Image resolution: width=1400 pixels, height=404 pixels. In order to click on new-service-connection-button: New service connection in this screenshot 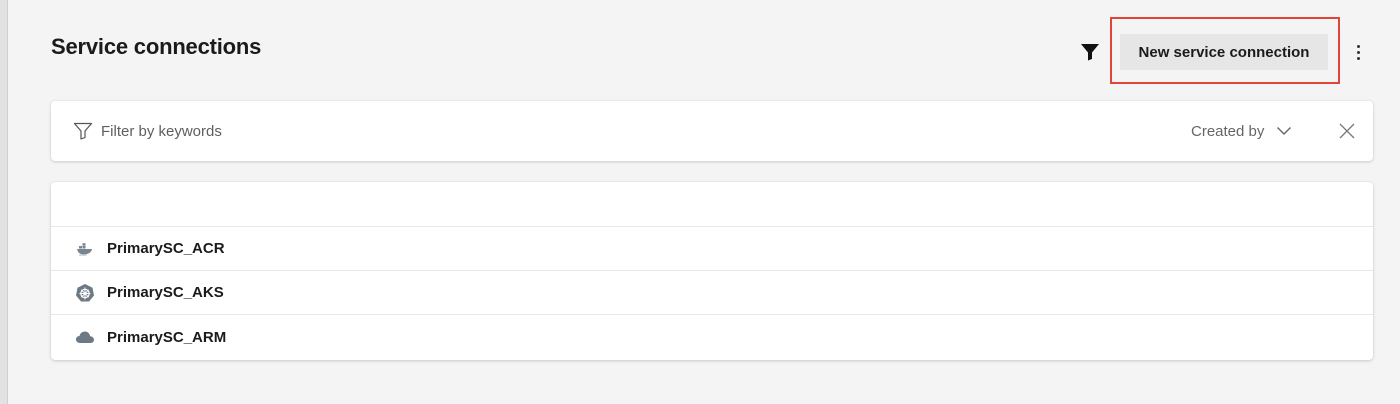, I will do `click(1224, 52)`.